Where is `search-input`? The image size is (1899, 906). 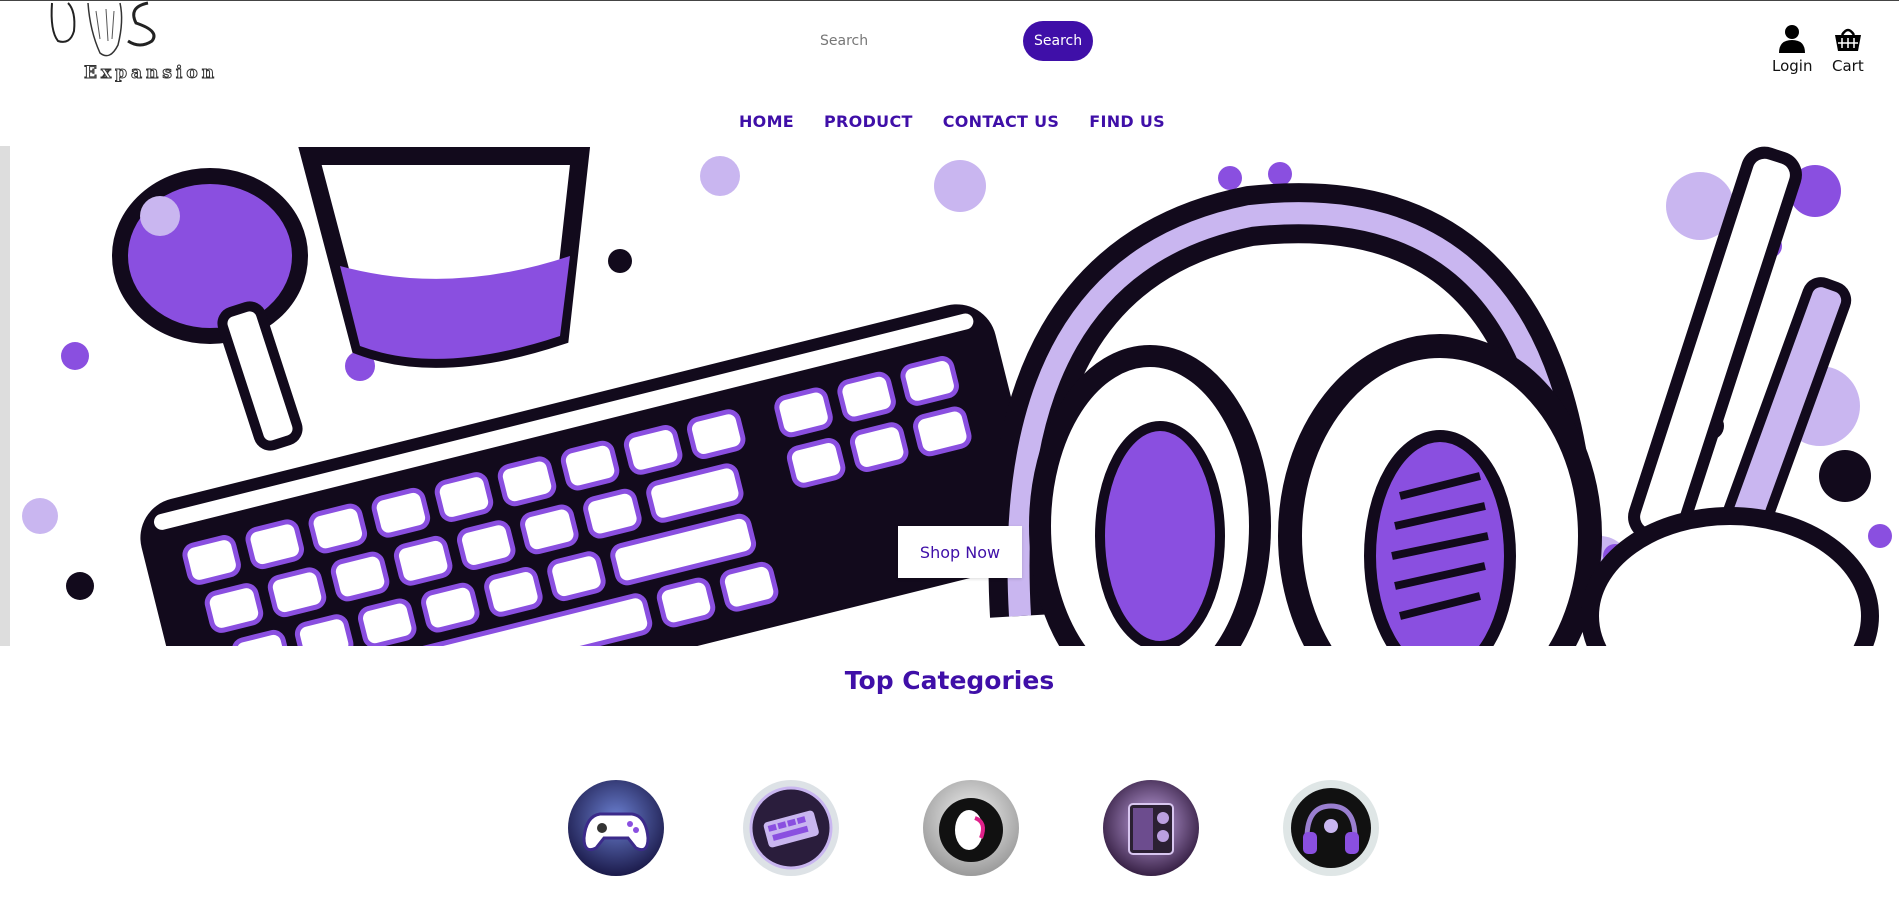 search-input is located at coordinates (915, 41).